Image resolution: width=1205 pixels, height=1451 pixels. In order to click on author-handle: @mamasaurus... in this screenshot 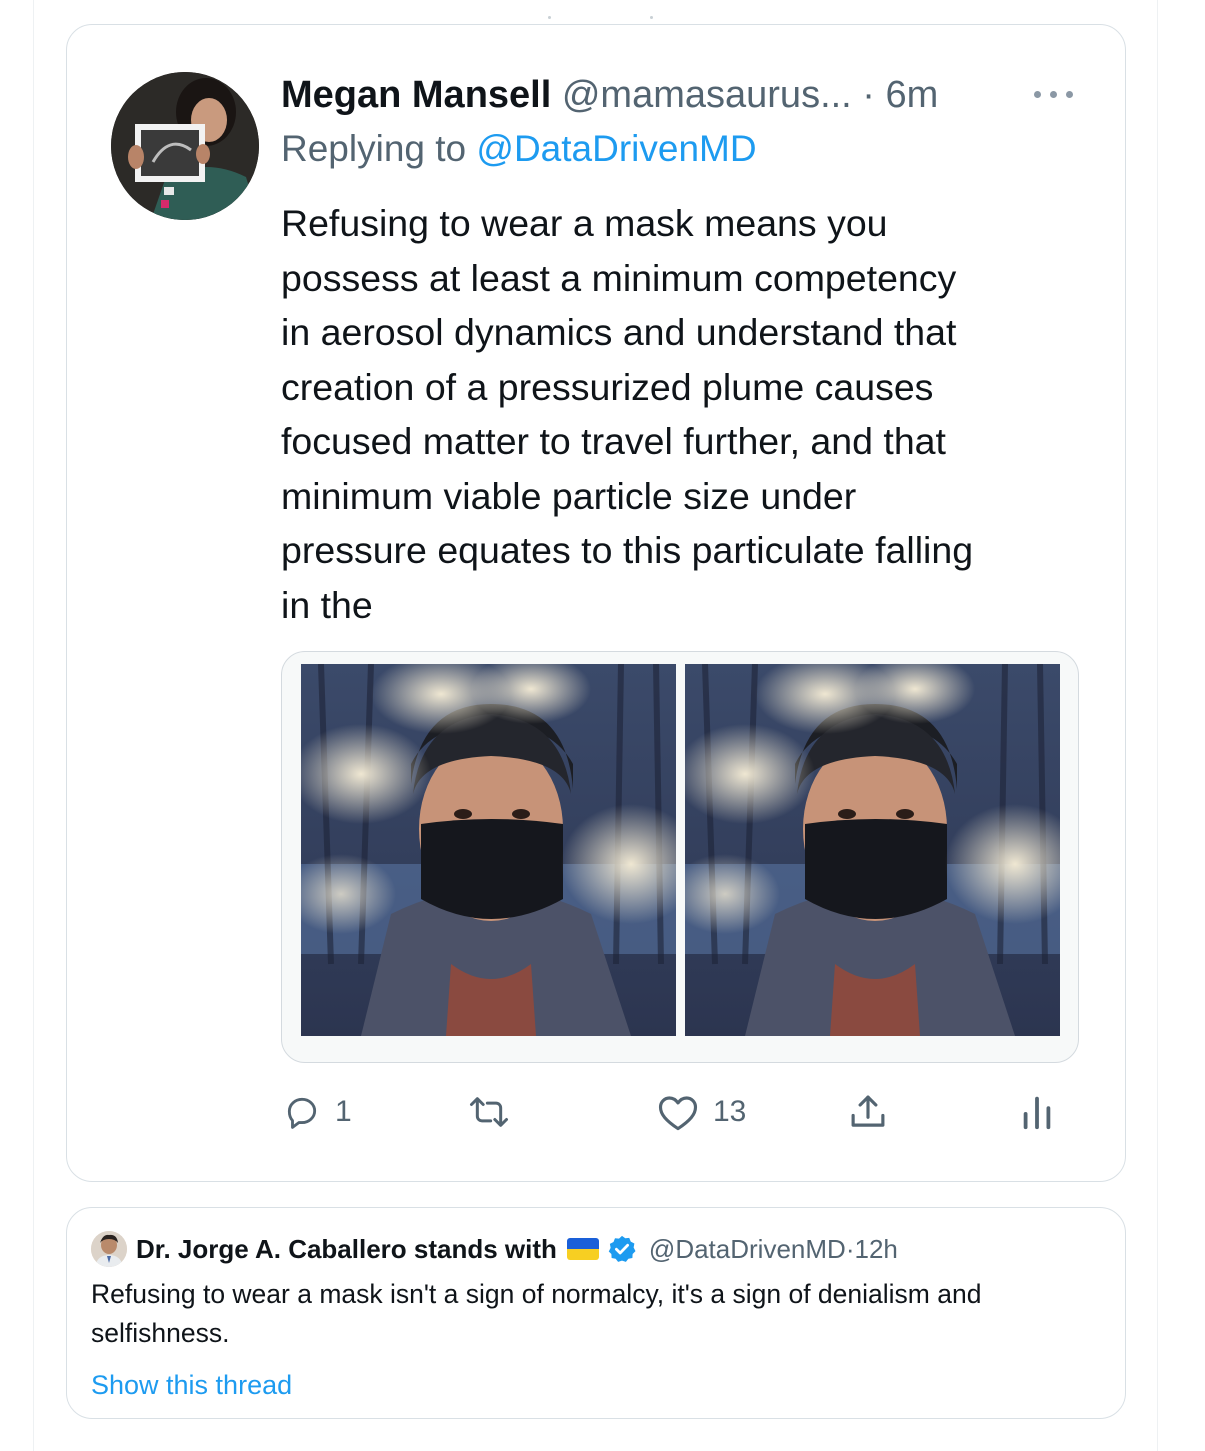, I will do `click(707, 95)`.